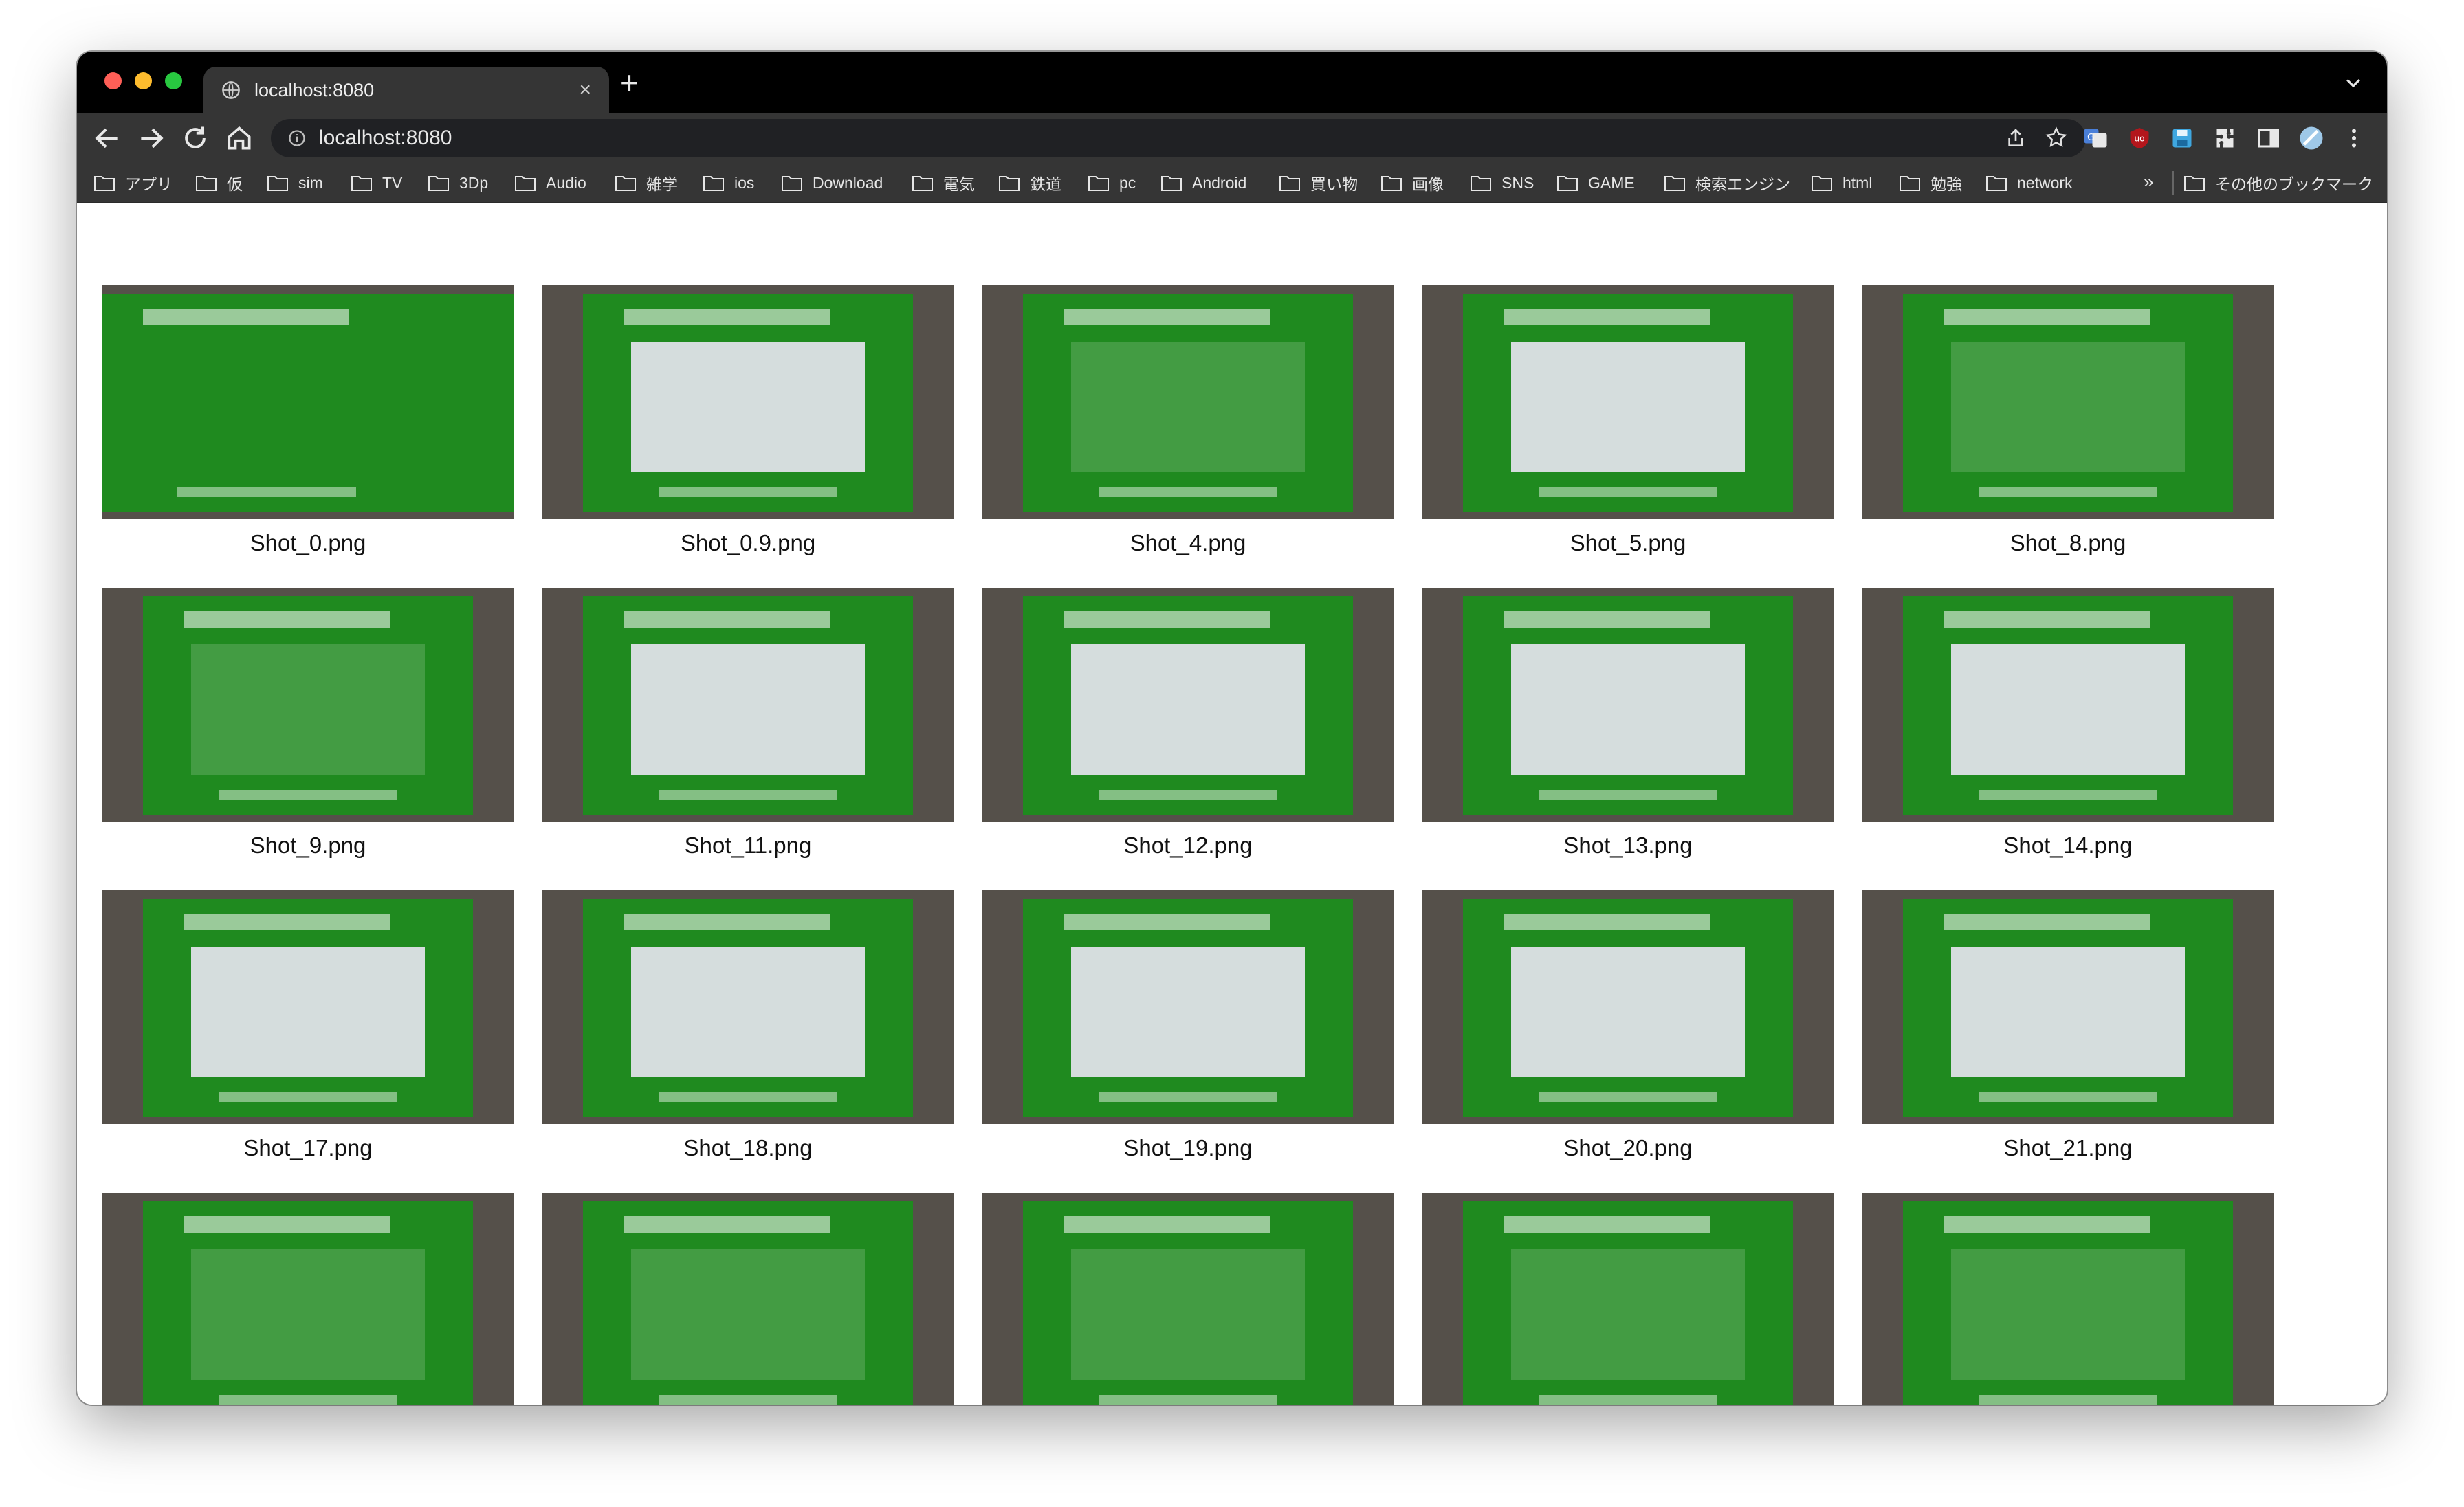  What do you see at coordinates (1112, 183) in the screenshot?
I see `bookmark-folder: pc` at bounding box center [1112, 183].